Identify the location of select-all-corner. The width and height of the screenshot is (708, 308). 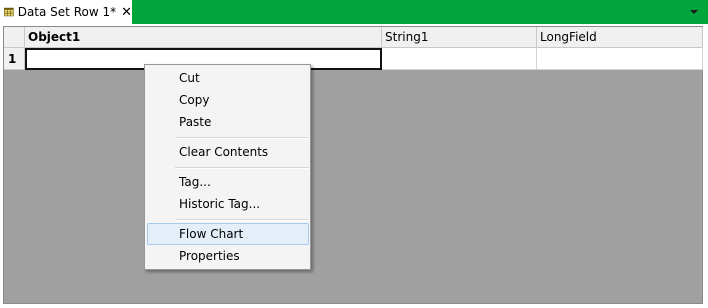
(14, 37).